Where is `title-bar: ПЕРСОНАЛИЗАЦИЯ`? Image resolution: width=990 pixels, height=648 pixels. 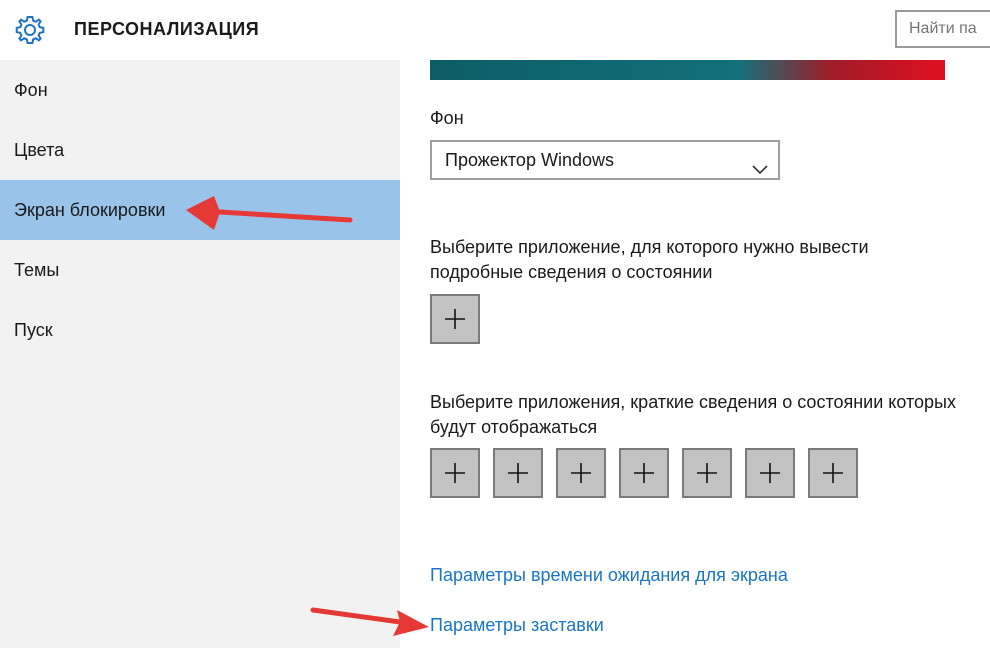 title-bar: ПЕРСОНАЛИЗАЦИЯ is located at coordinates (495, 30).